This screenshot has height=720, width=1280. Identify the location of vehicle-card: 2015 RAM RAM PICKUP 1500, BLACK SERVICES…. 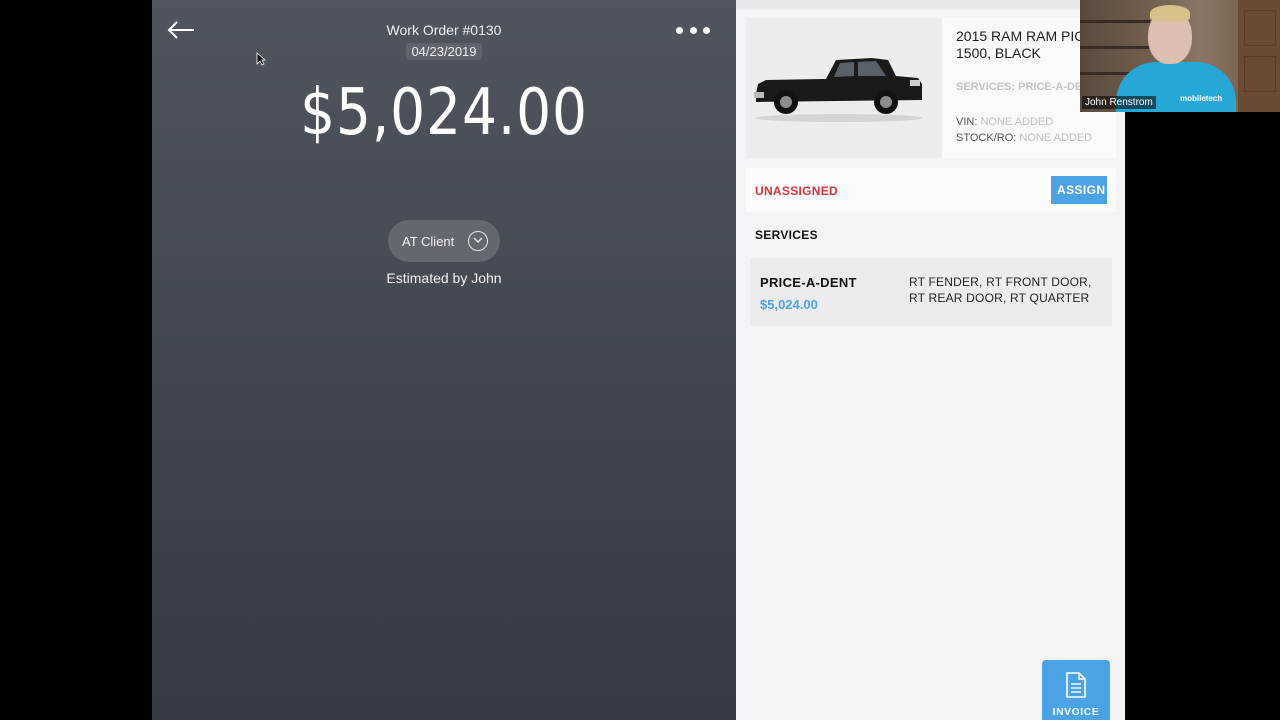
(931, 88).